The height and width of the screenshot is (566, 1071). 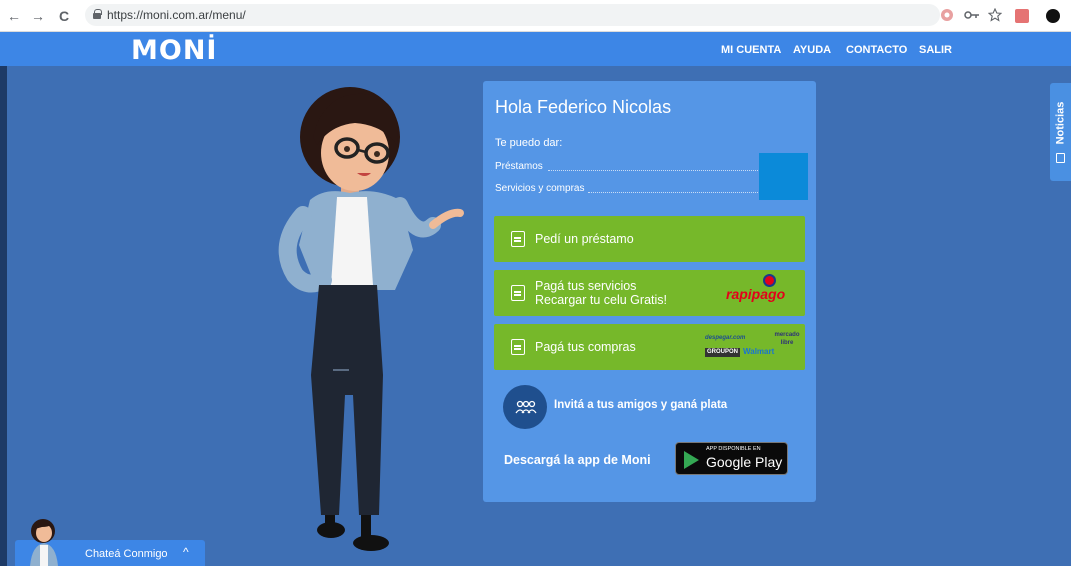 What do you see at coordinates (876, 50) in the screenshot?
I see `nav-contacto: CONTACTO` at bounding box center [876, 50].